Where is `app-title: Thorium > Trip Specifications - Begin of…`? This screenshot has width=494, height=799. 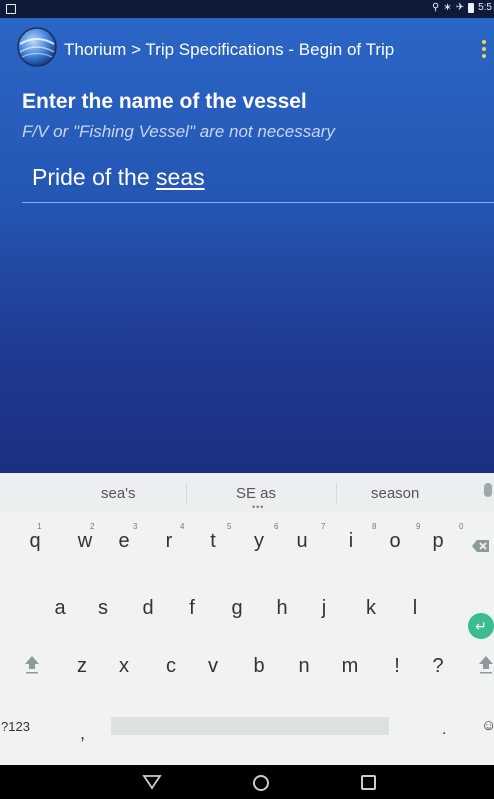 app-title: Thorium > Trip Specifications - Begin of… is located at coordinates (229, 49).